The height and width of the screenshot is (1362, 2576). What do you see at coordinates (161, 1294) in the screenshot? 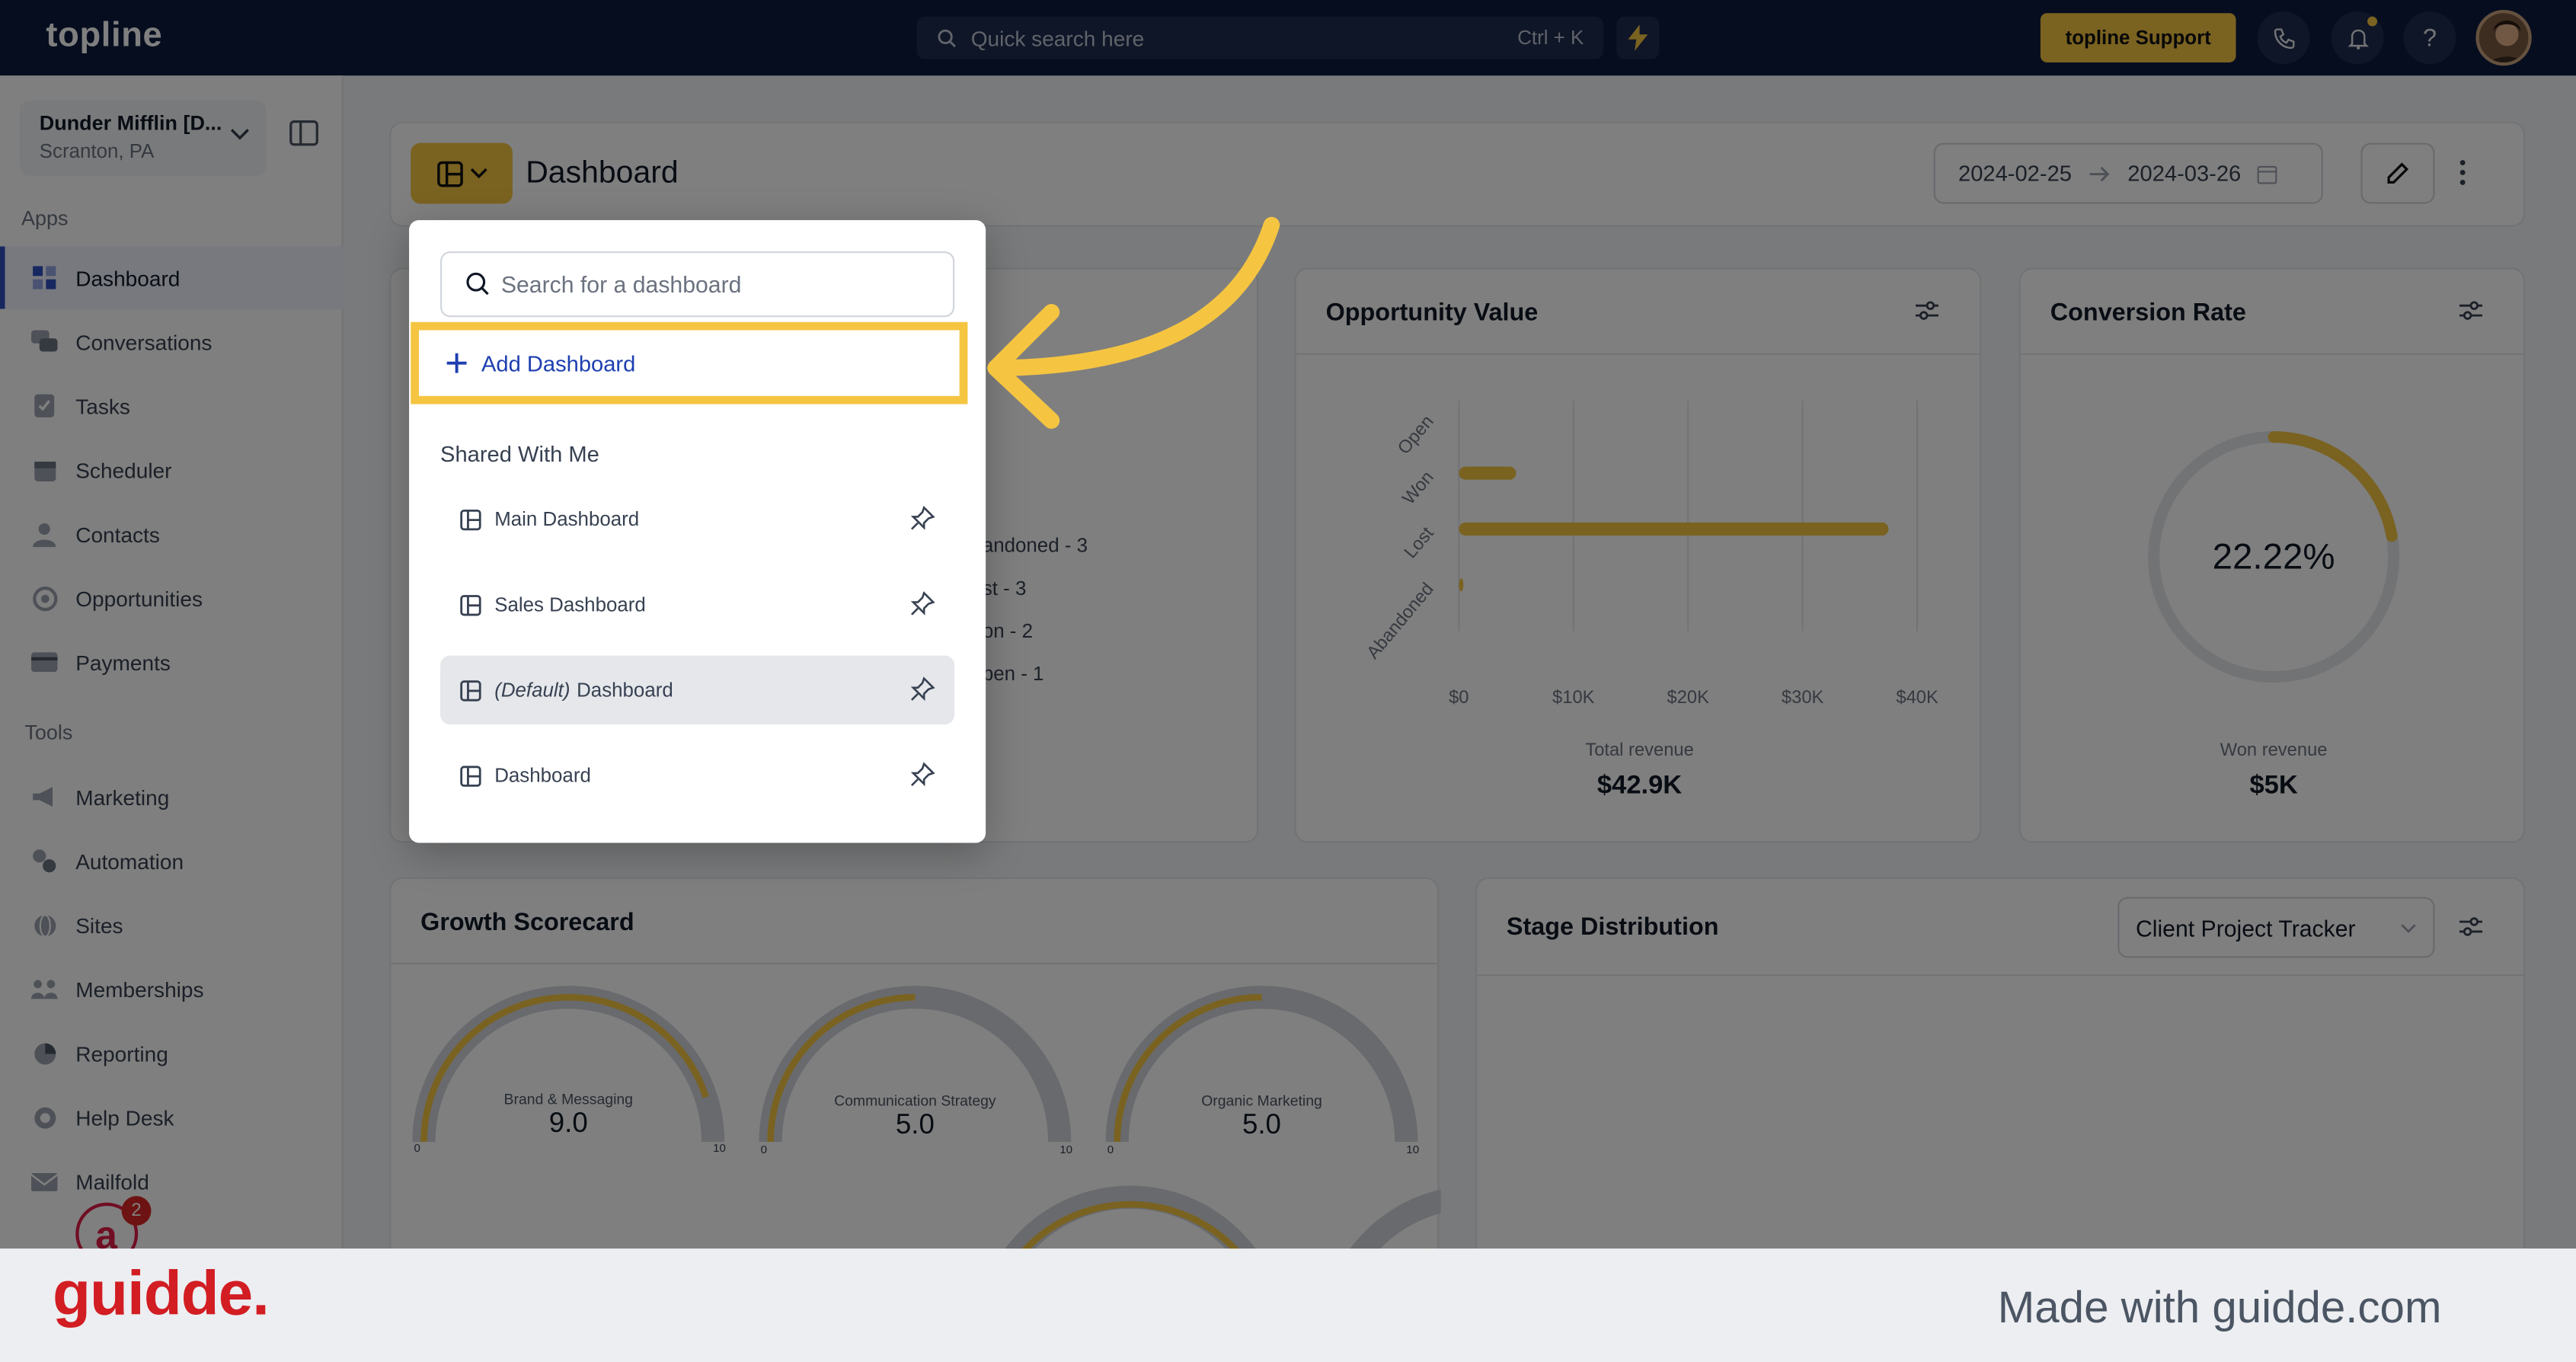
I see `brand-logo: guidde.` at bounding box center [161, 1294].